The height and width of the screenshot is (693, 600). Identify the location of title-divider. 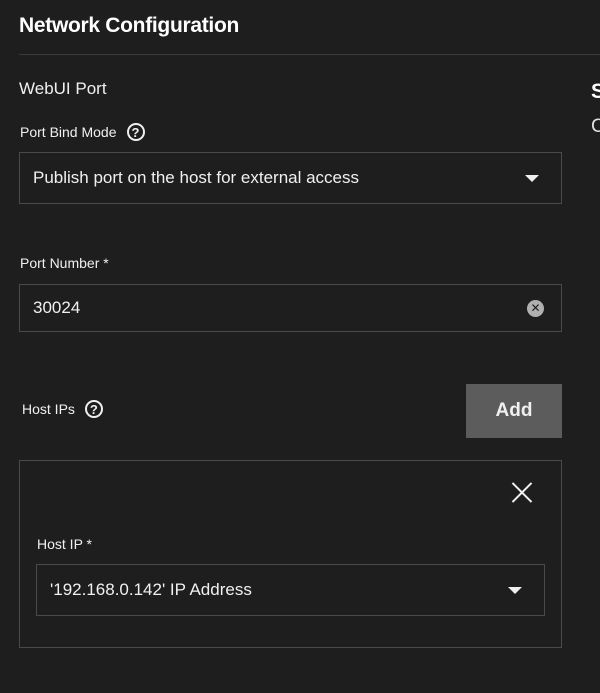
(309, 54).